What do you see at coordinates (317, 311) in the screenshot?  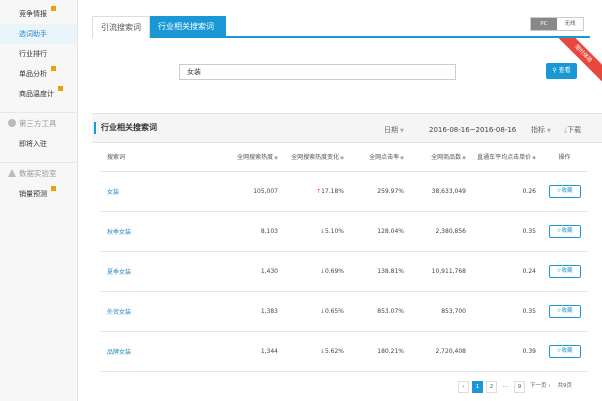 I see `change-cell: ↓0.65%` at bounding box center [317, 311].